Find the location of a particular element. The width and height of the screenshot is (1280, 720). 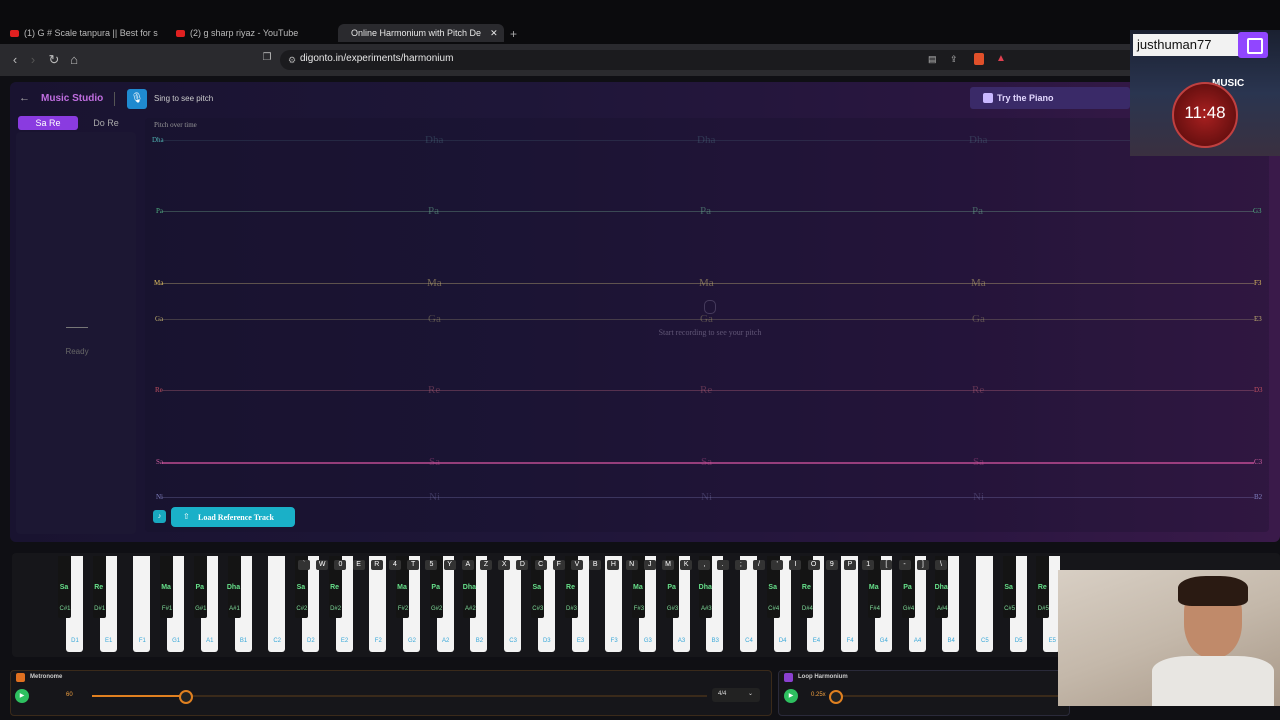

note-label-right: C3 is located at coordinates (1258, 462).